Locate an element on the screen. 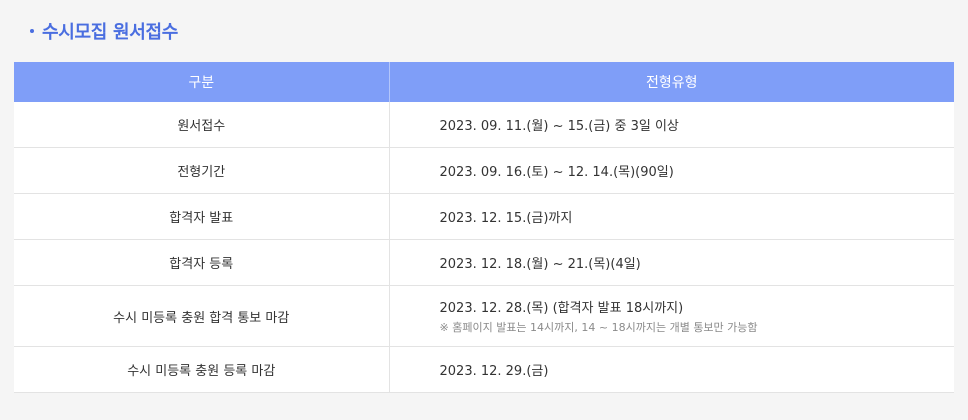 This screenshot has width=968, height=420. row-label: 전형기간 is located at coordinates (202, 170).